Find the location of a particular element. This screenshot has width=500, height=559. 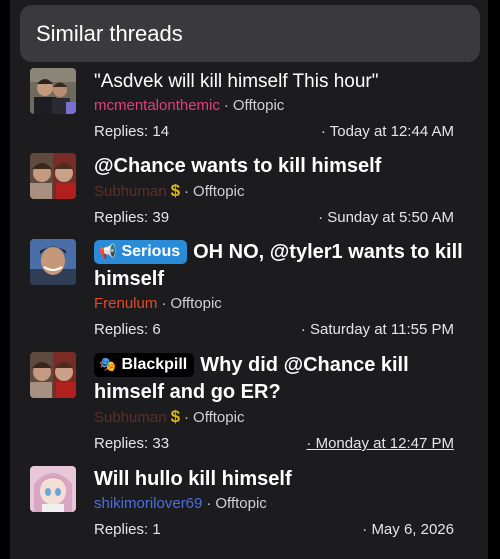

last-post-date: · May 6, 2026 is located at coordinates (408, 529).